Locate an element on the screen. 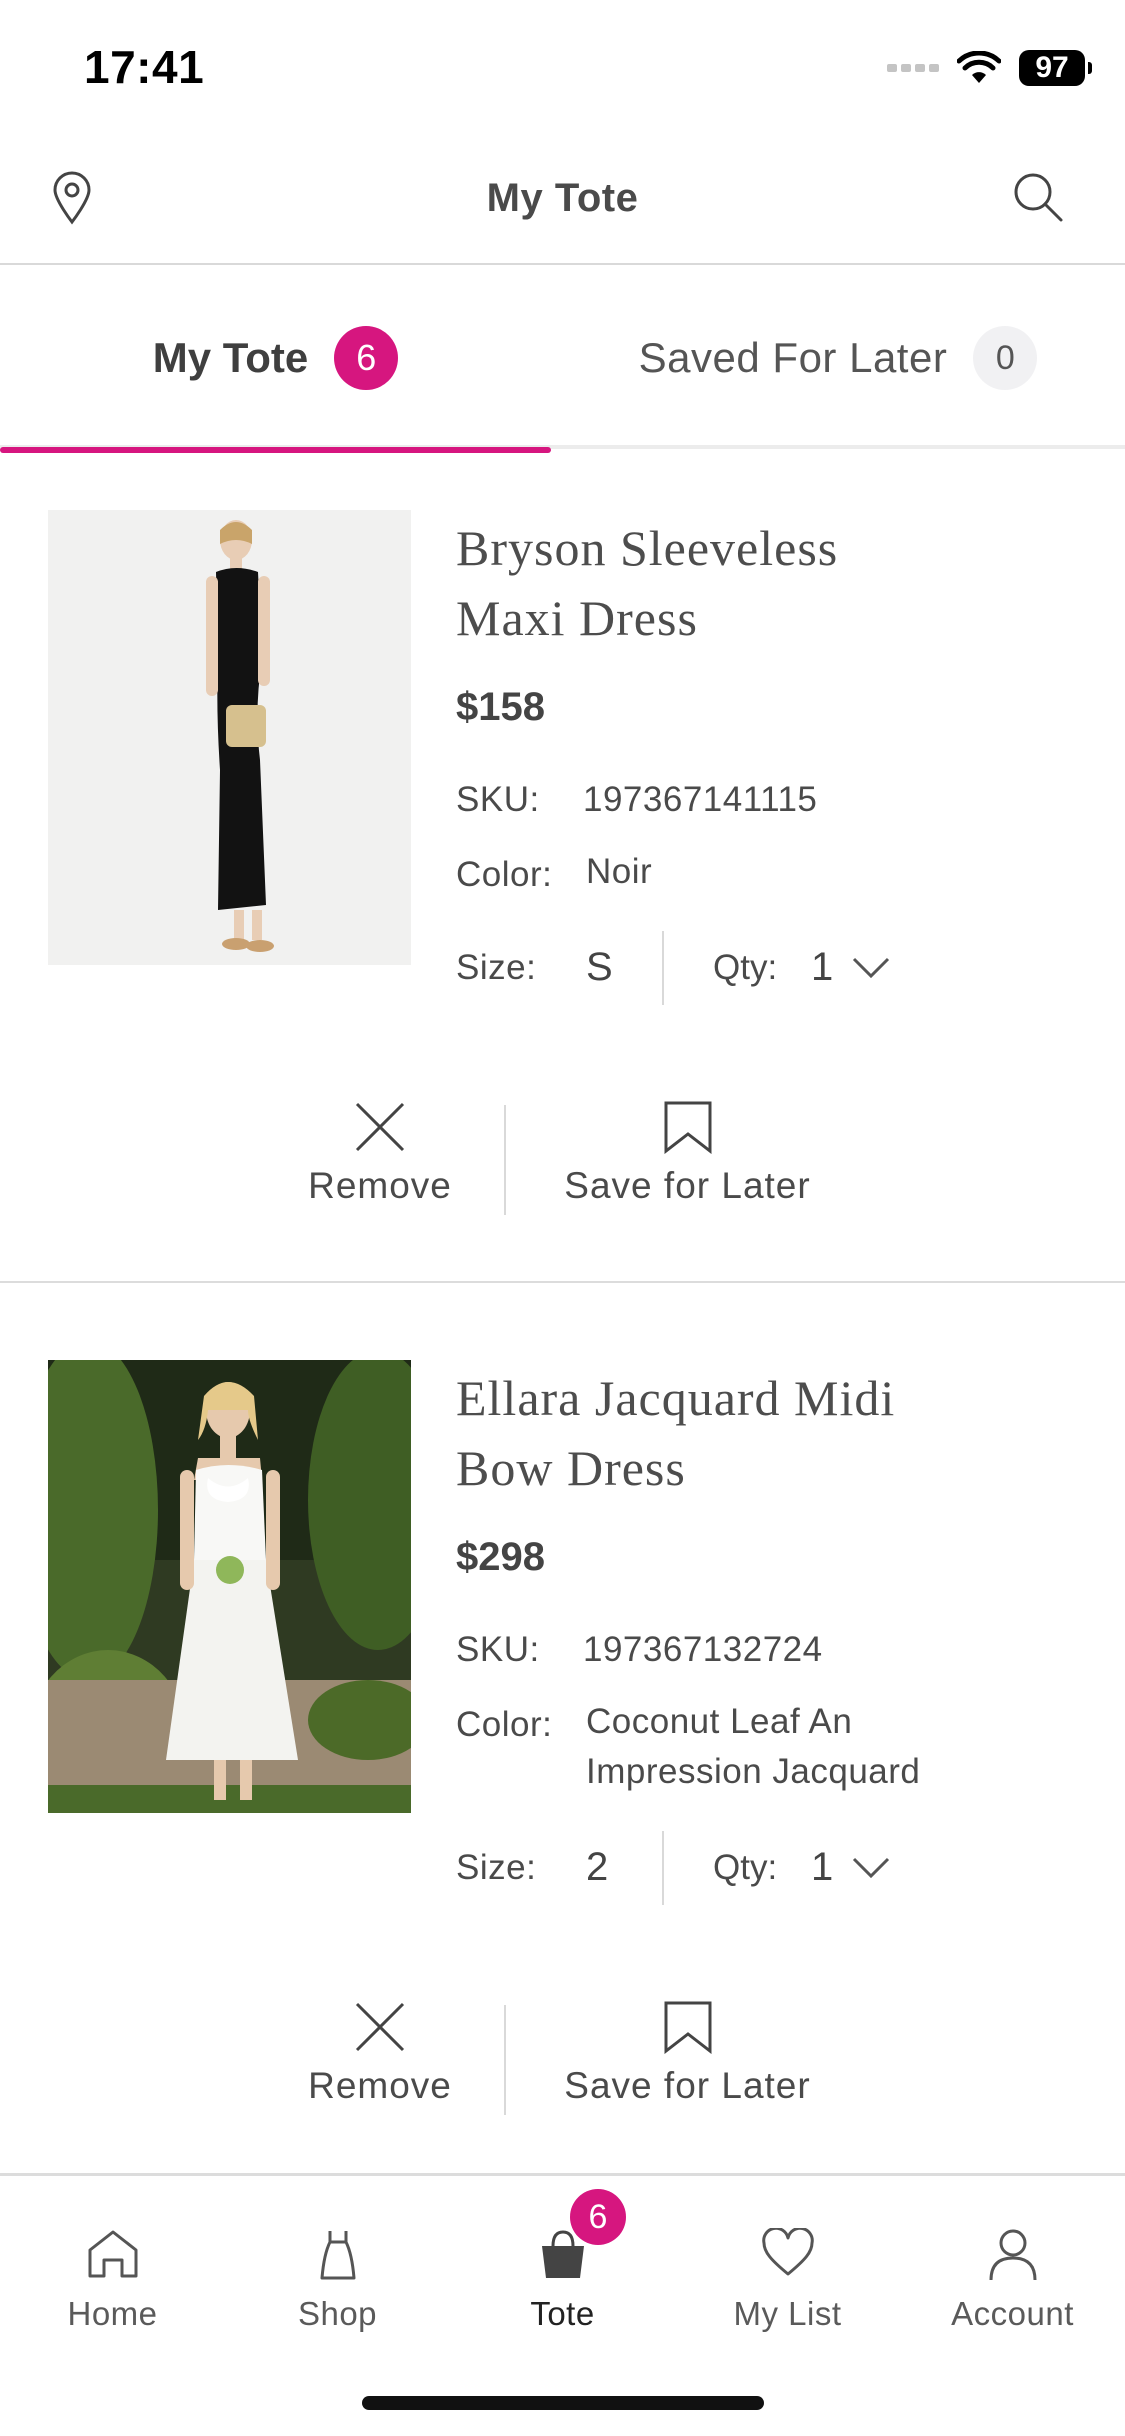 This screenshot has height=2436, width=1125. tab-count-badge: 0 is located at coordinates (1005, 358).